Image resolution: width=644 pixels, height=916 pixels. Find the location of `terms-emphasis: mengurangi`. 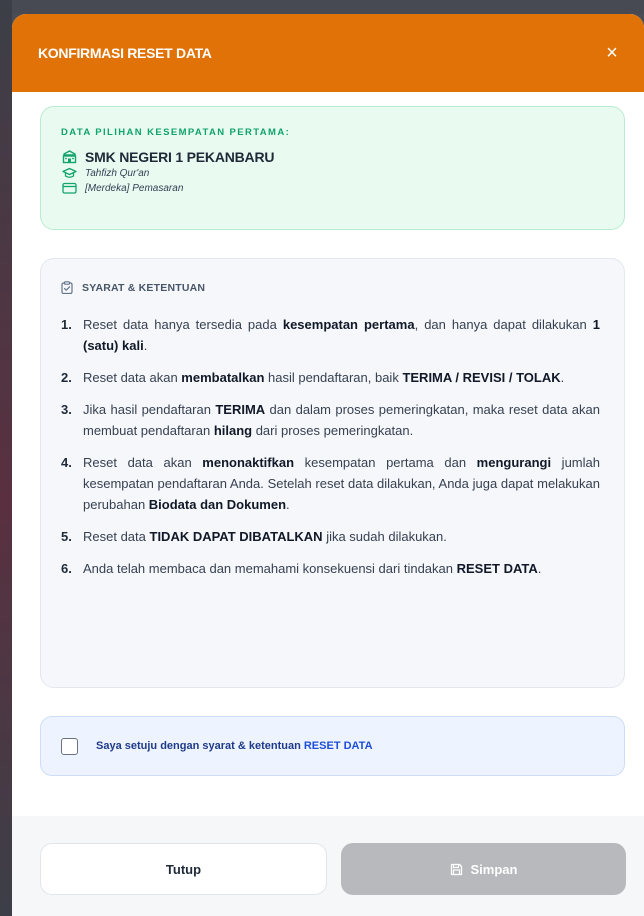

terms-emphasis: mengurangi is located at coordinates (514, 462).